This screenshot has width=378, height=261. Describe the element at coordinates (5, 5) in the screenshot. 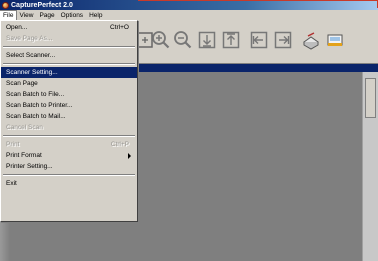

I see `app-logo-icon` at that location.